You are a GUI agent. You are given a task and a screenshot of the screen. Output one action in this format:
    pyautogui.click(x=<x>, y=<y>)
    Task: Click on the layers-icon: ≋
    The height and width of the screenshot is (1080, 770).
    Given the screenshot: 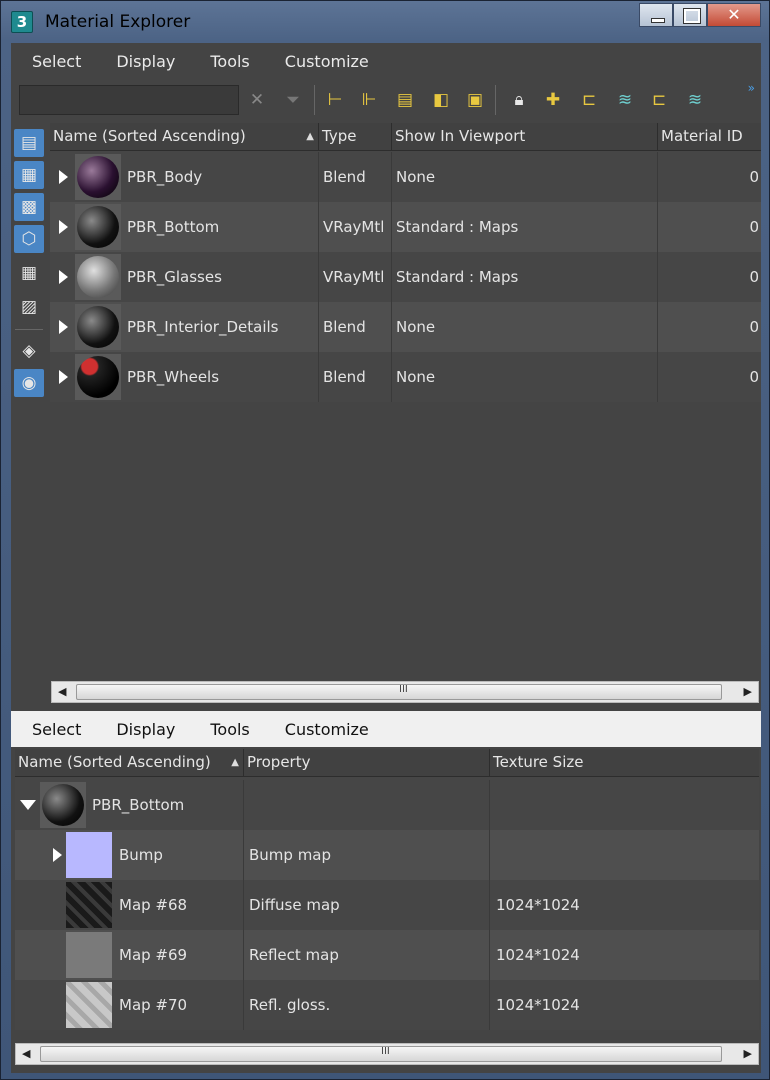 What is the action you would take?
    pyautogui.click(x=625, y=100)
    